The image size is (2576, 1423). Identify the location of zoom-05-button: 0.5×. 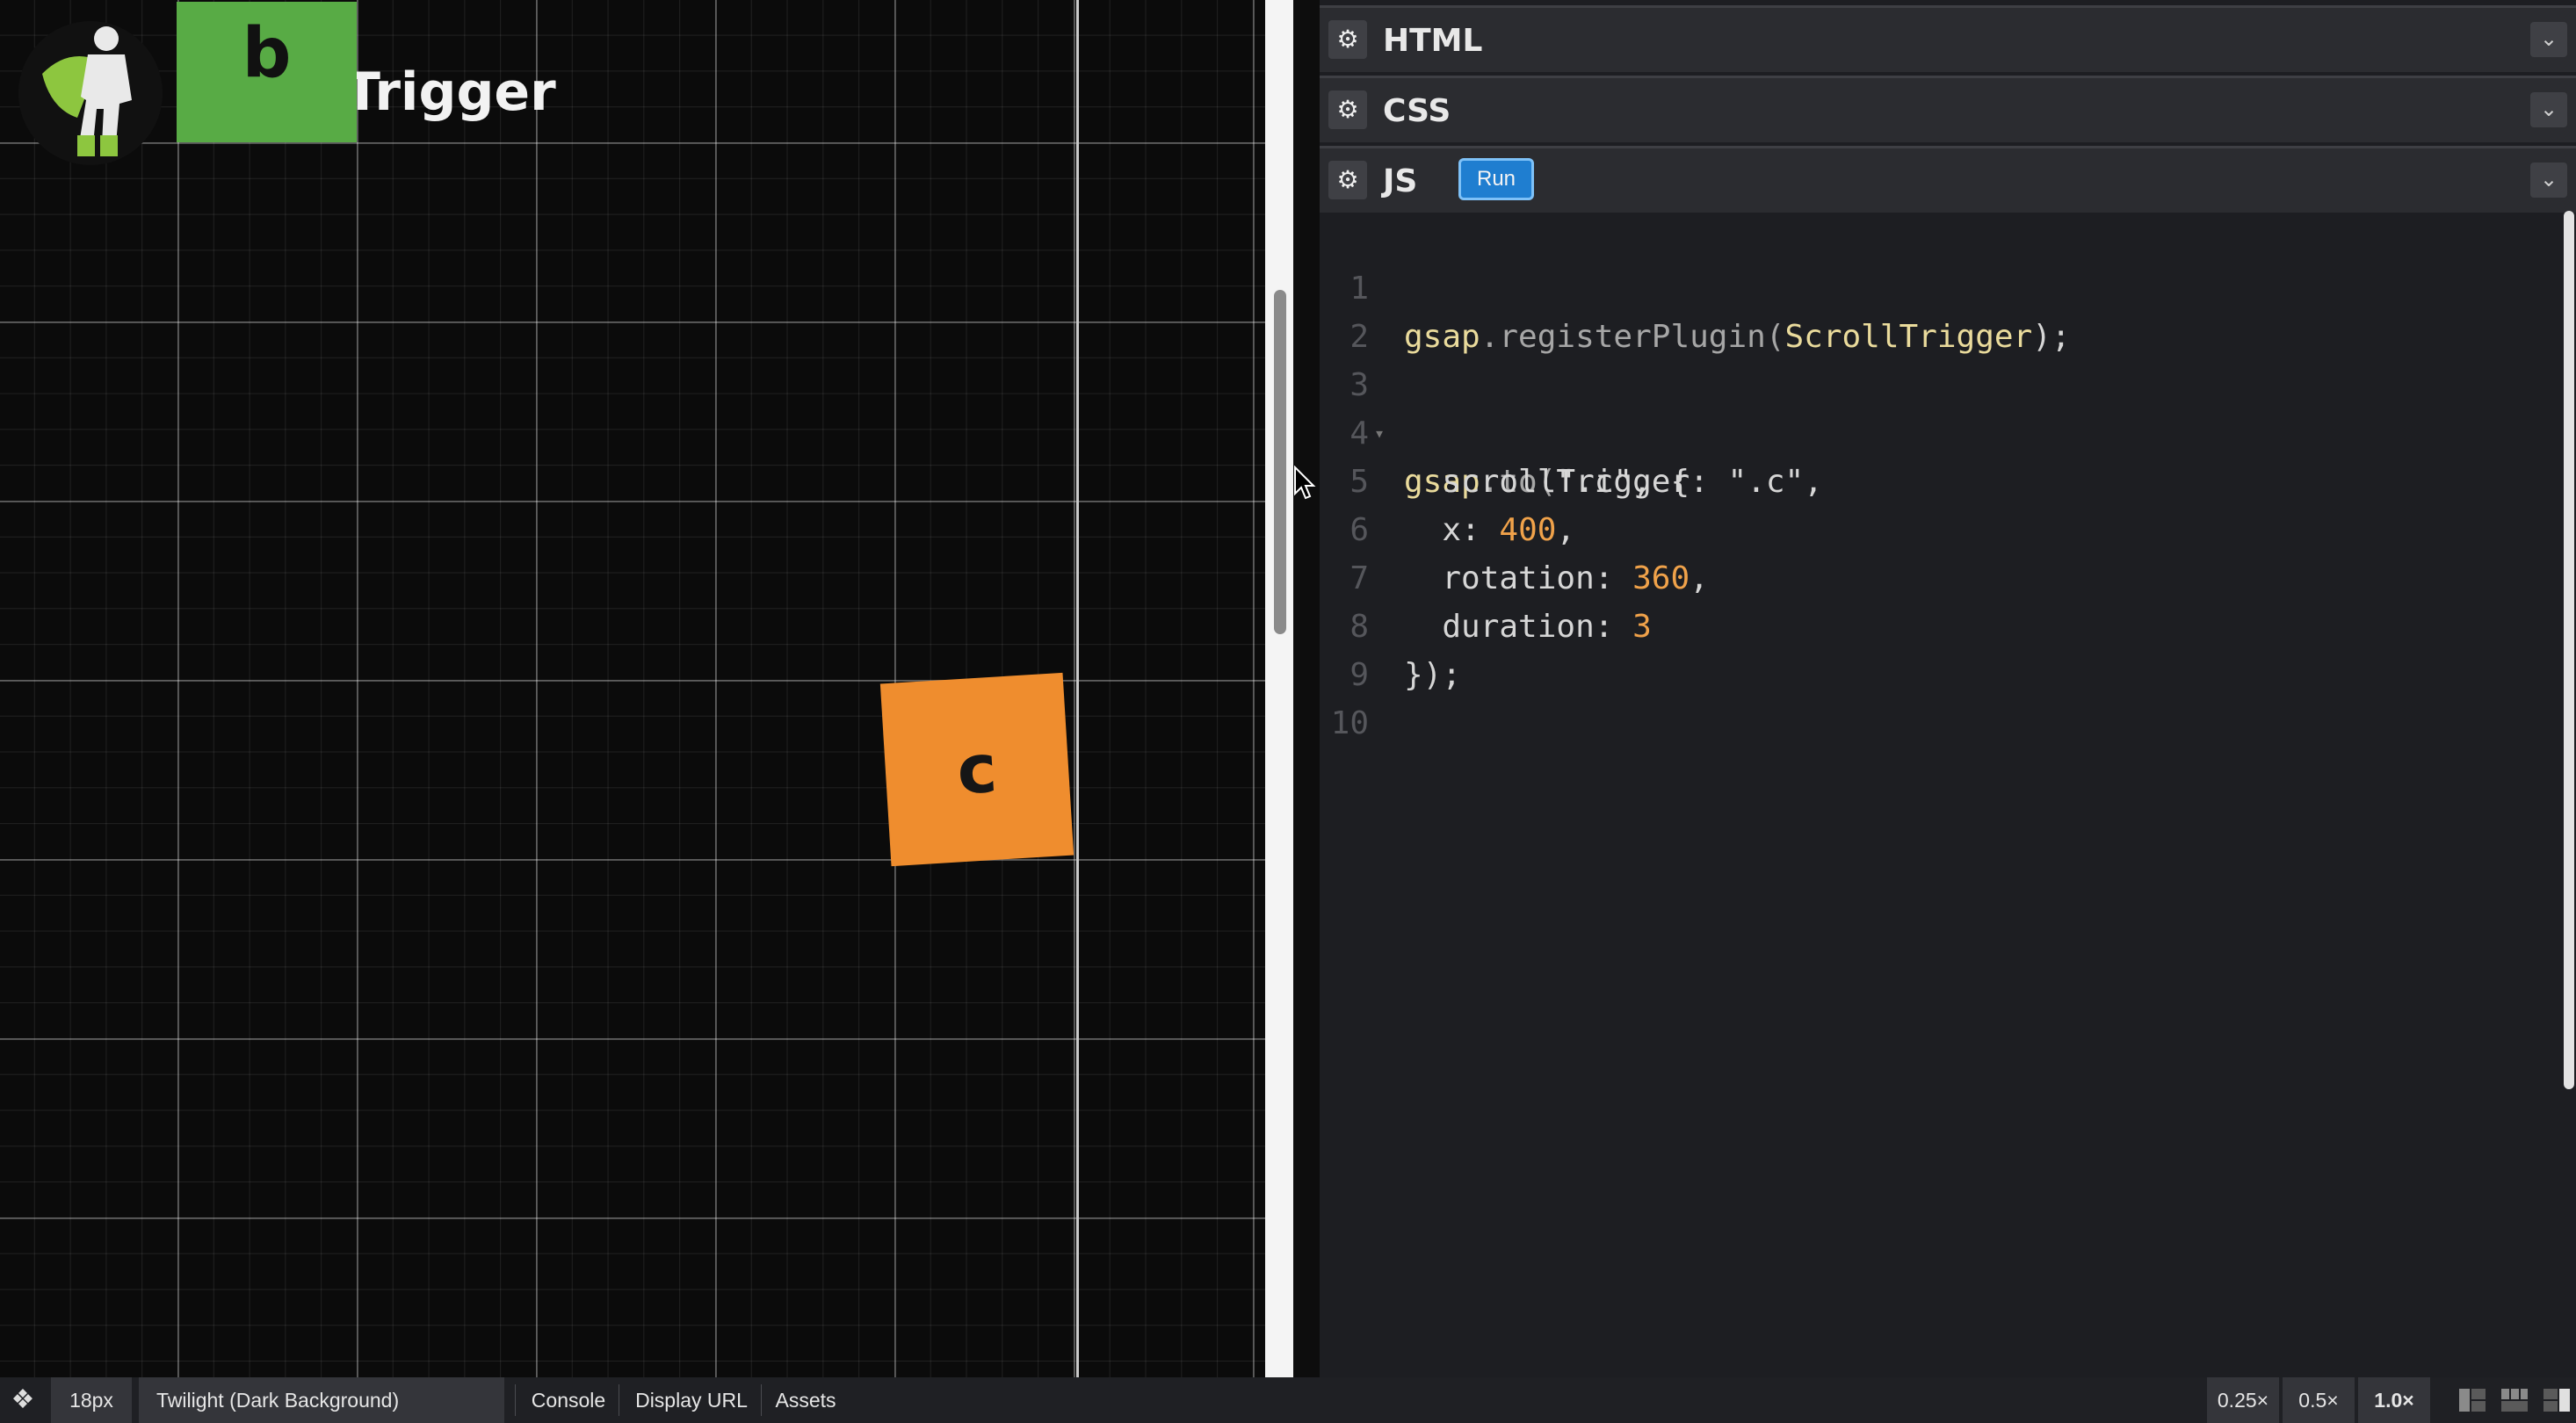
(2319, 1400).